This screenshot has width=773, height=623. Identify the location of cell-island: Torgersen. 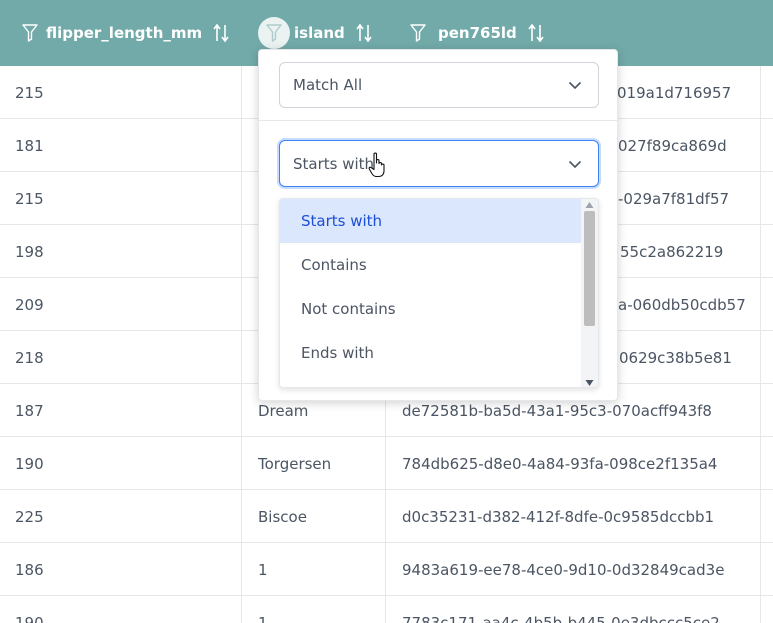
(295, 463).